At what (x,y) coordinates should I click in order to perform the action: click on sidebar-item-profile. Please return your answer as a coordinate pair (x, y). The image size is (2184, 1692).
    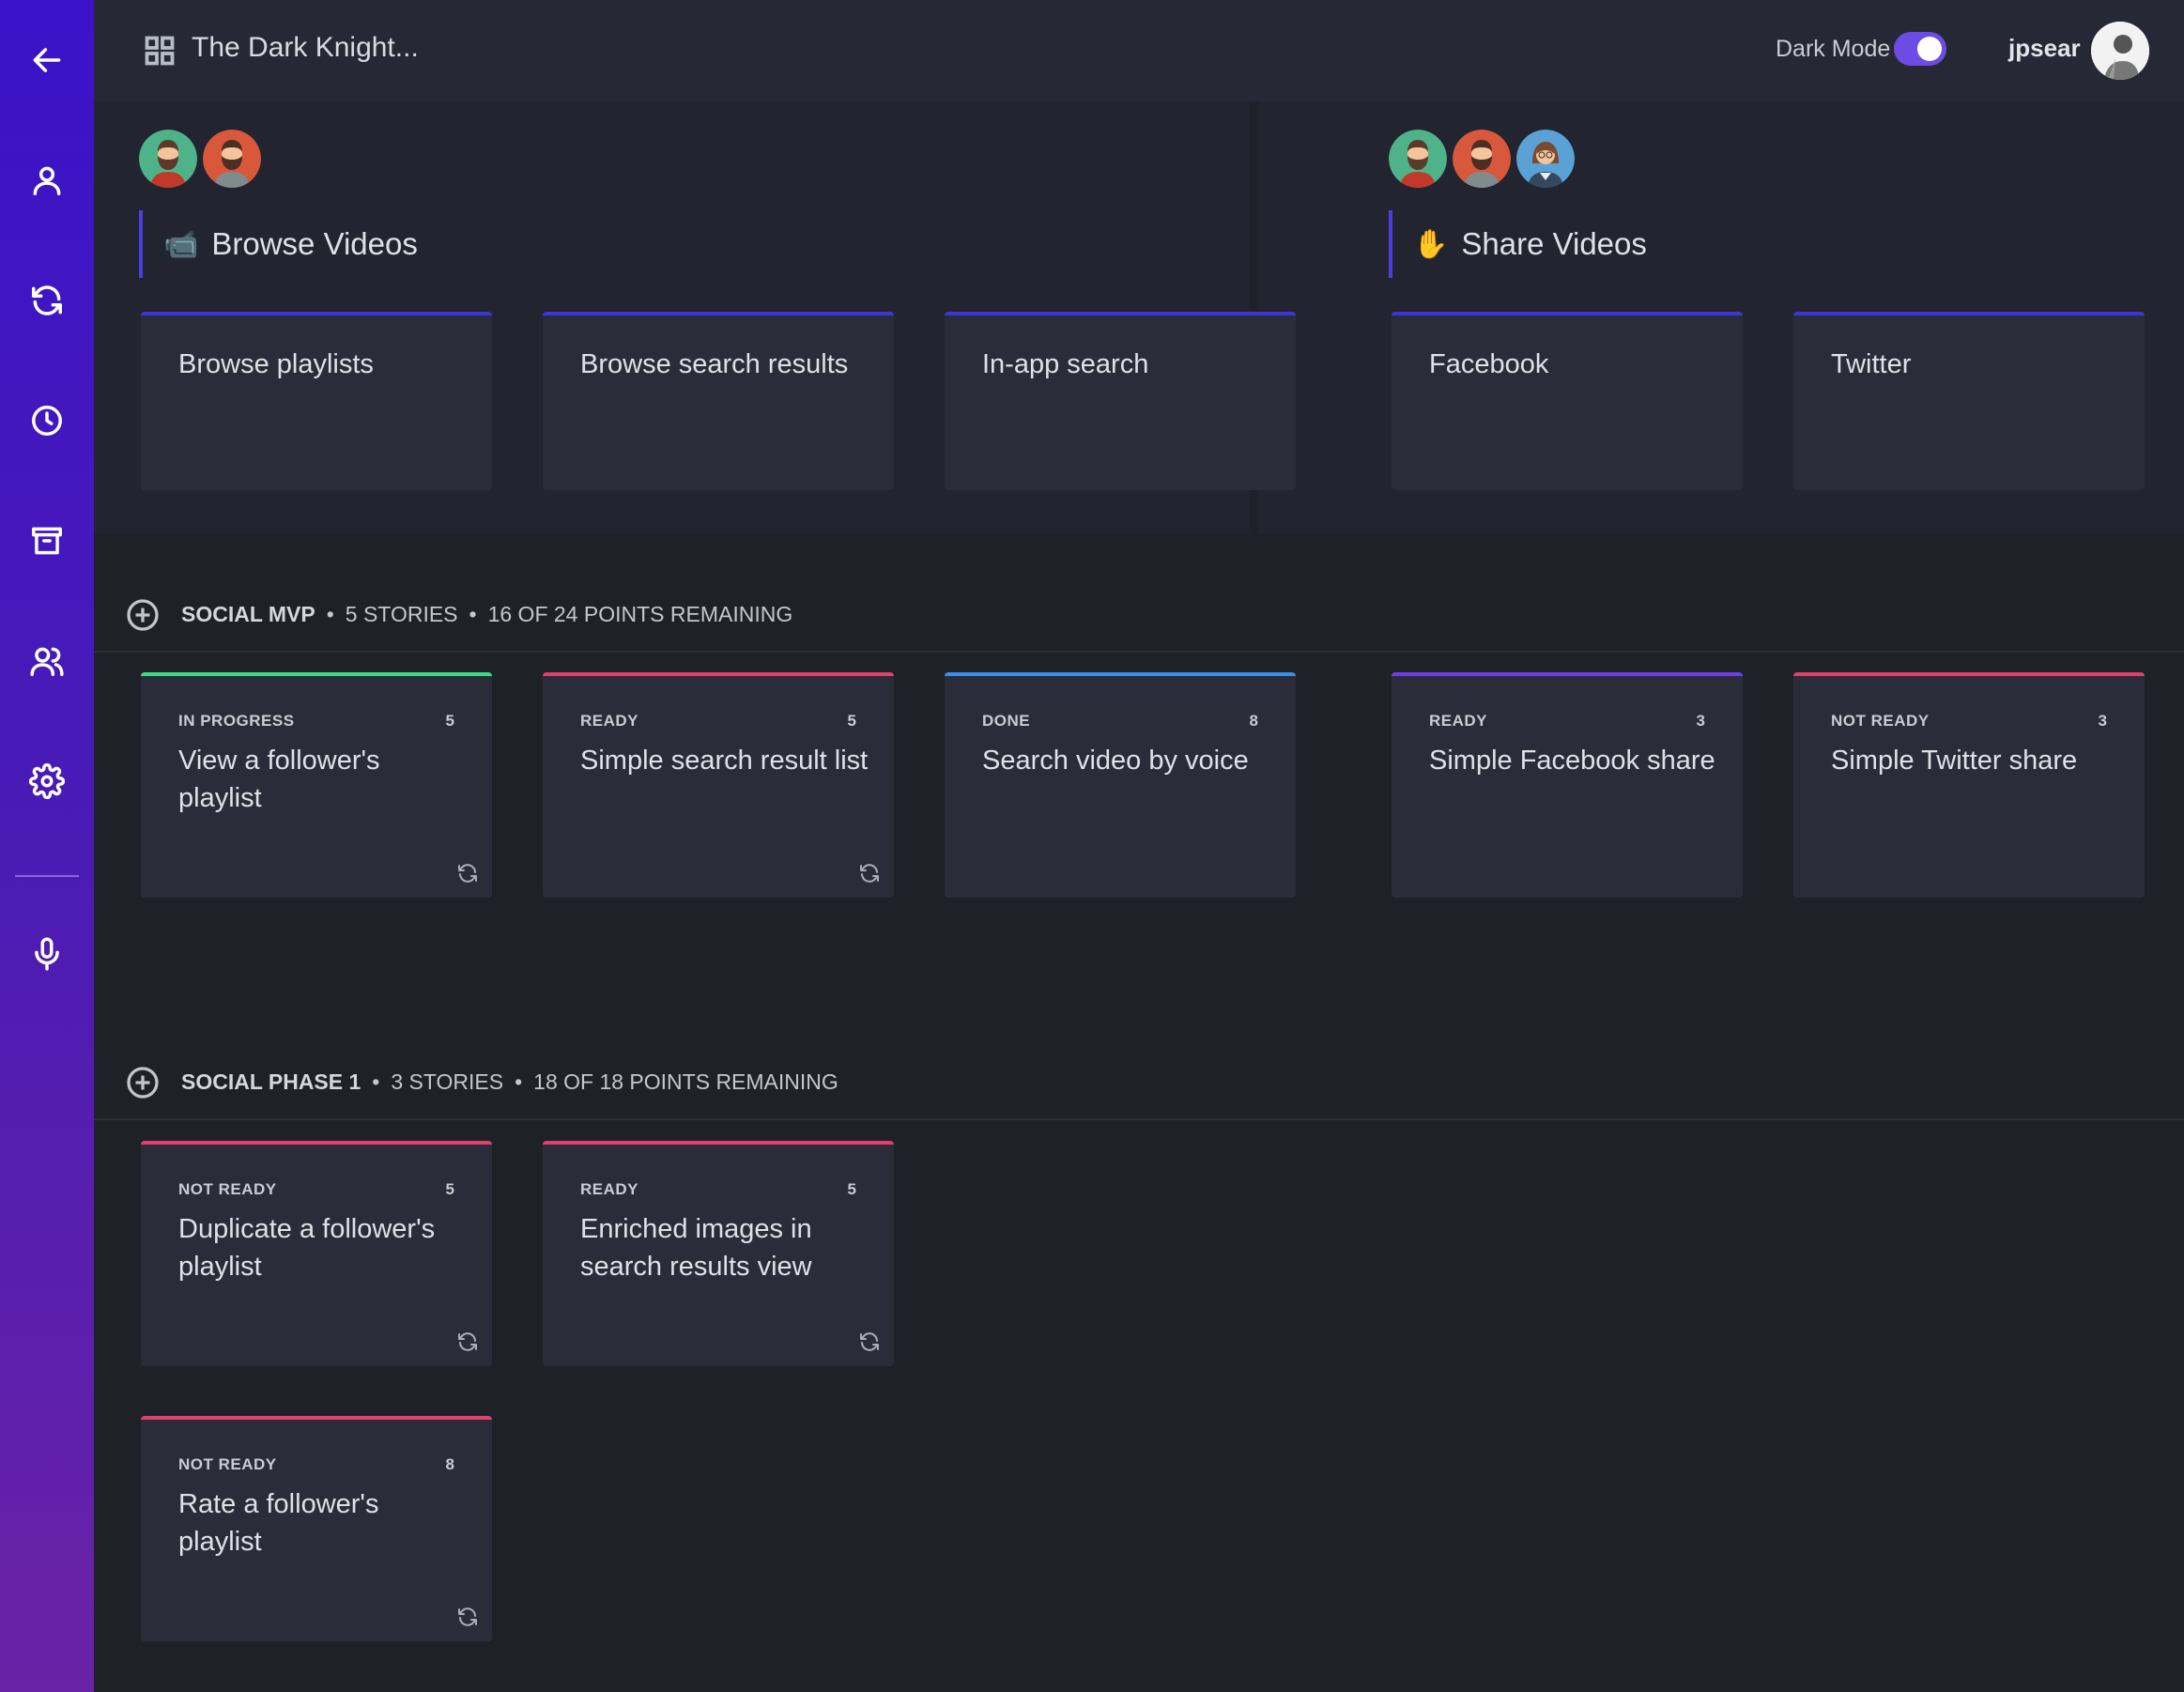
    Looking at the image, I should click on (47, 180).